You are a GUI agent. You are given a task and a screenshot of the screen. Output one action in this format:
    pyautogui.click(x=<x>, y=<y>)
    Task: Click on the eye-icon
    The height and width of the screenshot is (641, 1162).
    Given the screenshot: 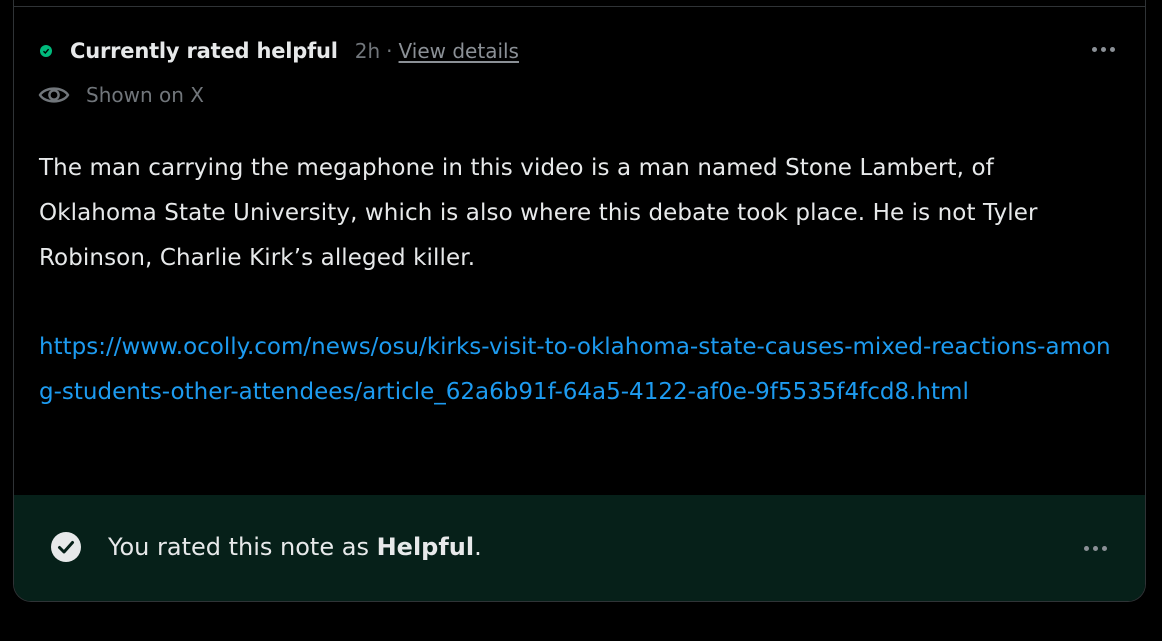 What is the action you would take?
    pyautogui.click(x=54, y=95)
    